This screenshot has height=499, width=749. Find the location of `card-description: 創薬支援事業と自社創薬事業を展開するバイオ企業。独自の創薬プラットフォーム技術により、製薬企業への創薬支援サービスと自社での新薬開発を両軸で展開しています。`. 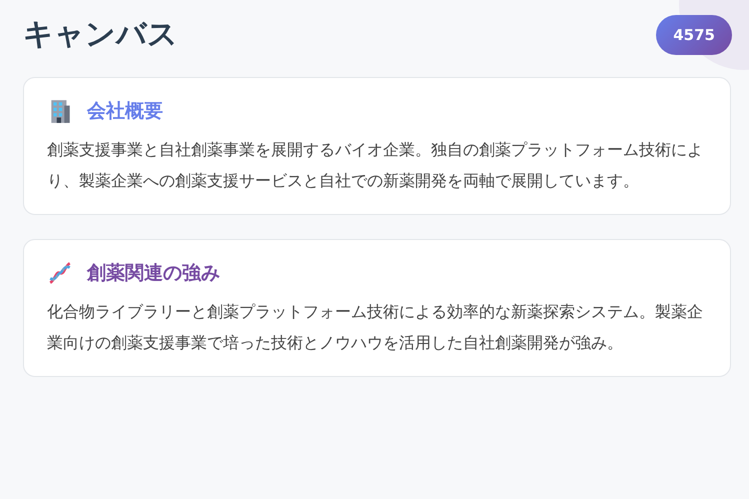

card-description: 創薬支援事業と自社創薬事業を展開するバイオ企業。独自の創薬プラットフォーム技術により、製薬企業への創薬支援サービスと自社での新薬開発を両軸で展開しています。 is located at coordinates (375, 165).